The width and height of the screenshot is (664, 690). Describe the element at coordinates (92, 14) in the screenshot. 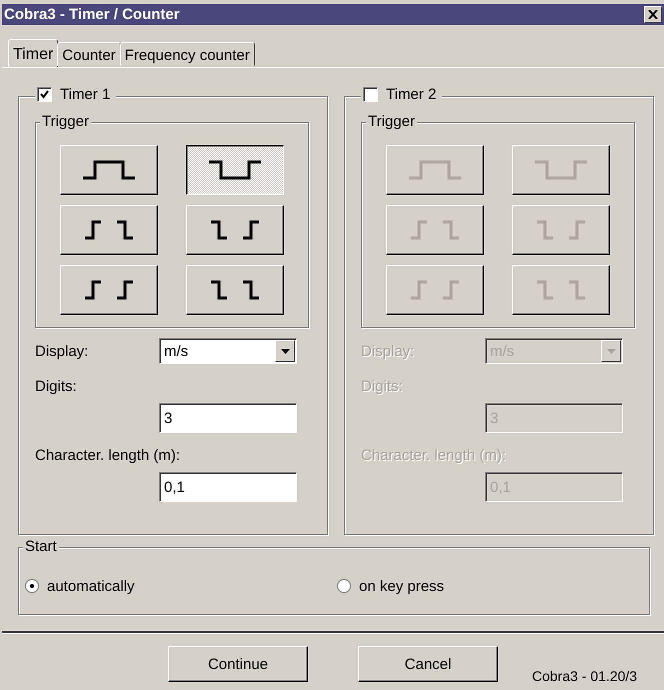

I see `window-title: Cobra3 - Timer / Counter` at that location.